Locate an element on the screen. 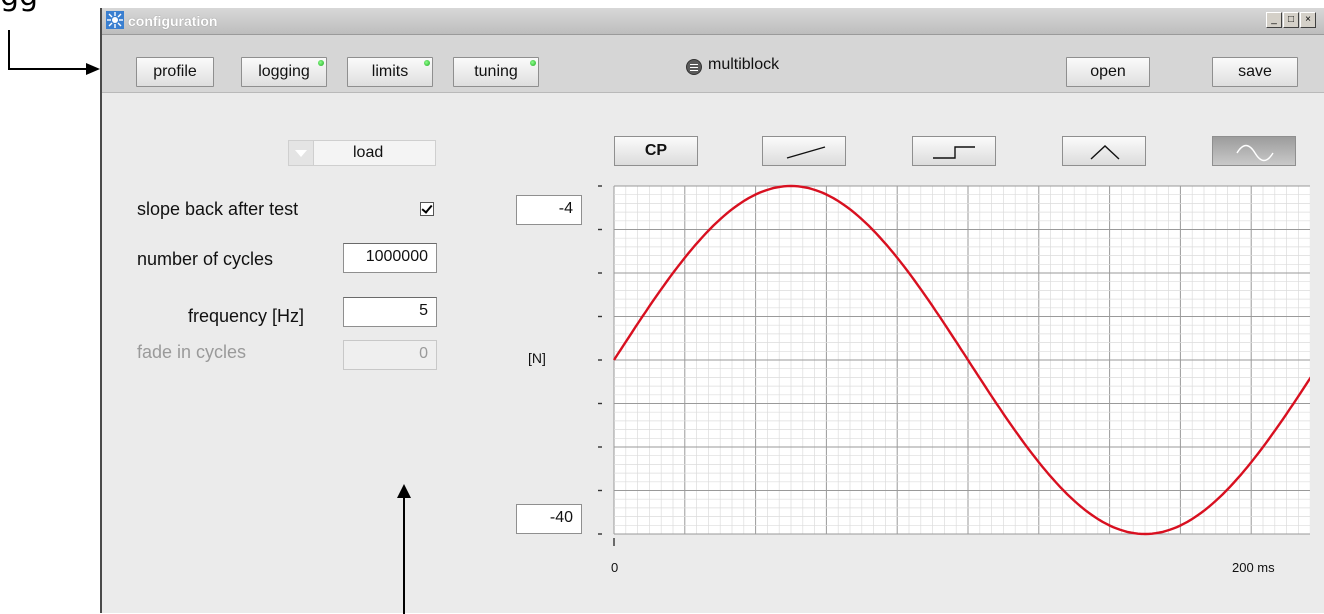 This screenshot has height=614, width=1324. open-button: open is located at coordinates (1108, 72).